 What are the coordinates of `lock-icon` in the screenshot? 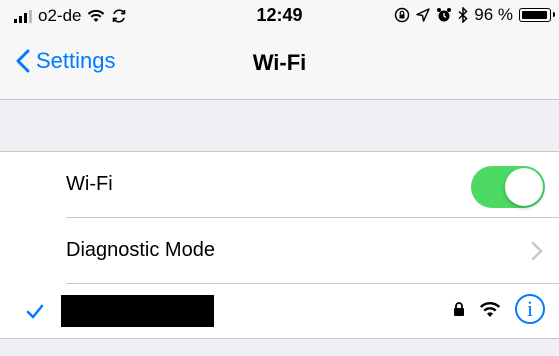 It's located at (459, 309).